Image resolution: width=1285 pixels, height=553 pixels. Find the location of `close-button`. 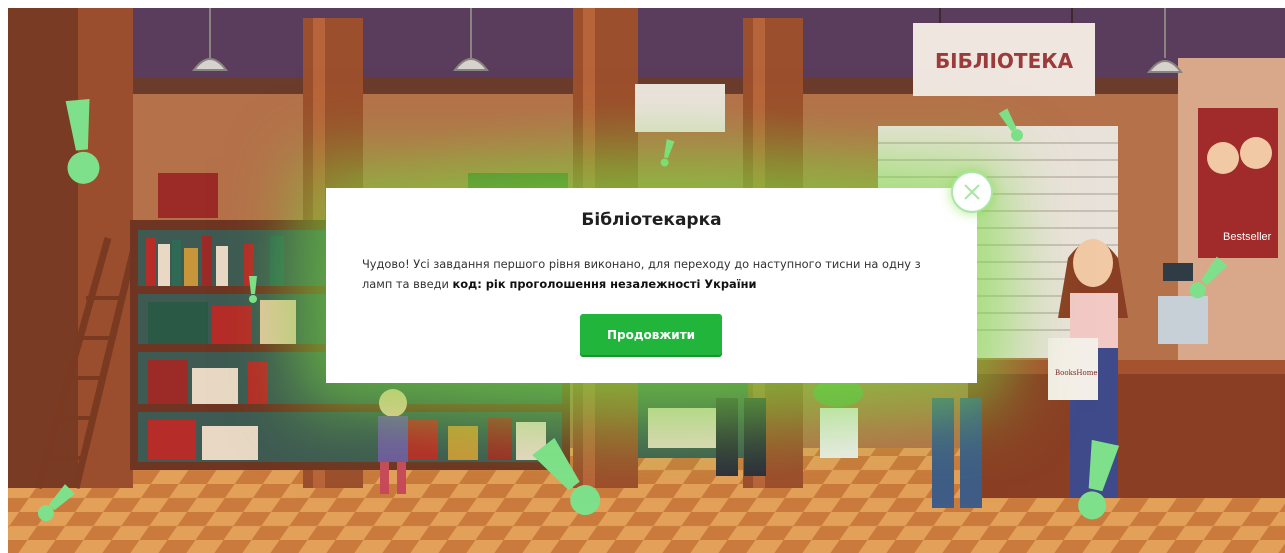

close-button is located at coordinates (972, 192).